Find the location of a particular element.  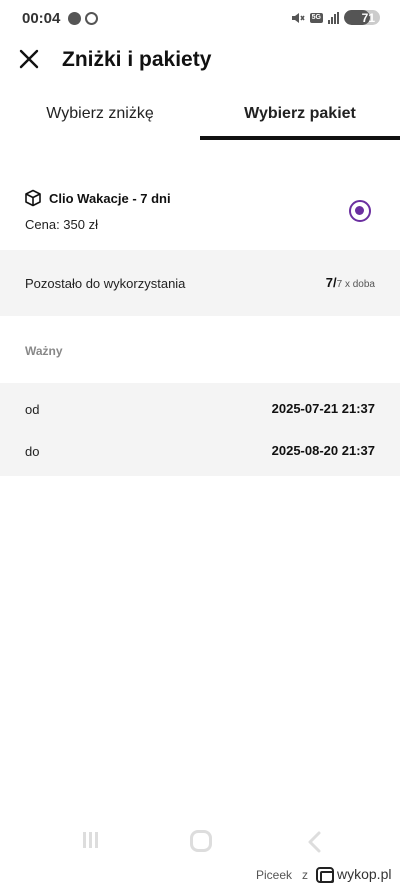

status-right-icons: 5G 71 is located at coordinates (335, 17).